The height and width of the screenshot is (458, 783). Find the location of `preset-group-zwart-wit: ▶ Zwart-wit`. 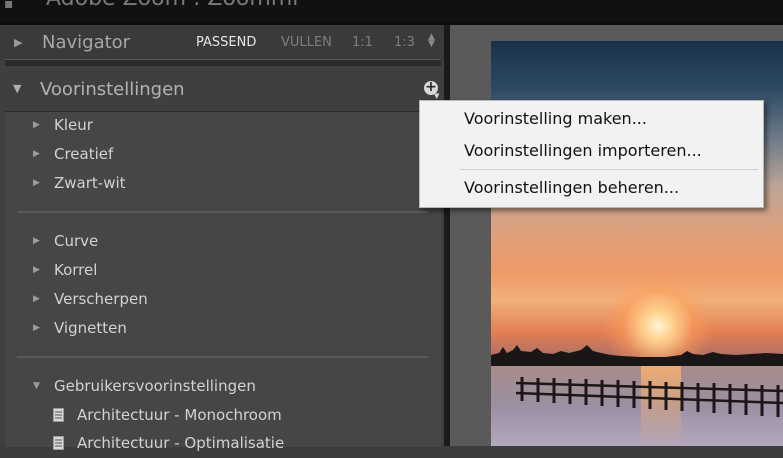

preset-group-zwart-wit: ▶ Zwart-wit is located at coordinates (223, 185).